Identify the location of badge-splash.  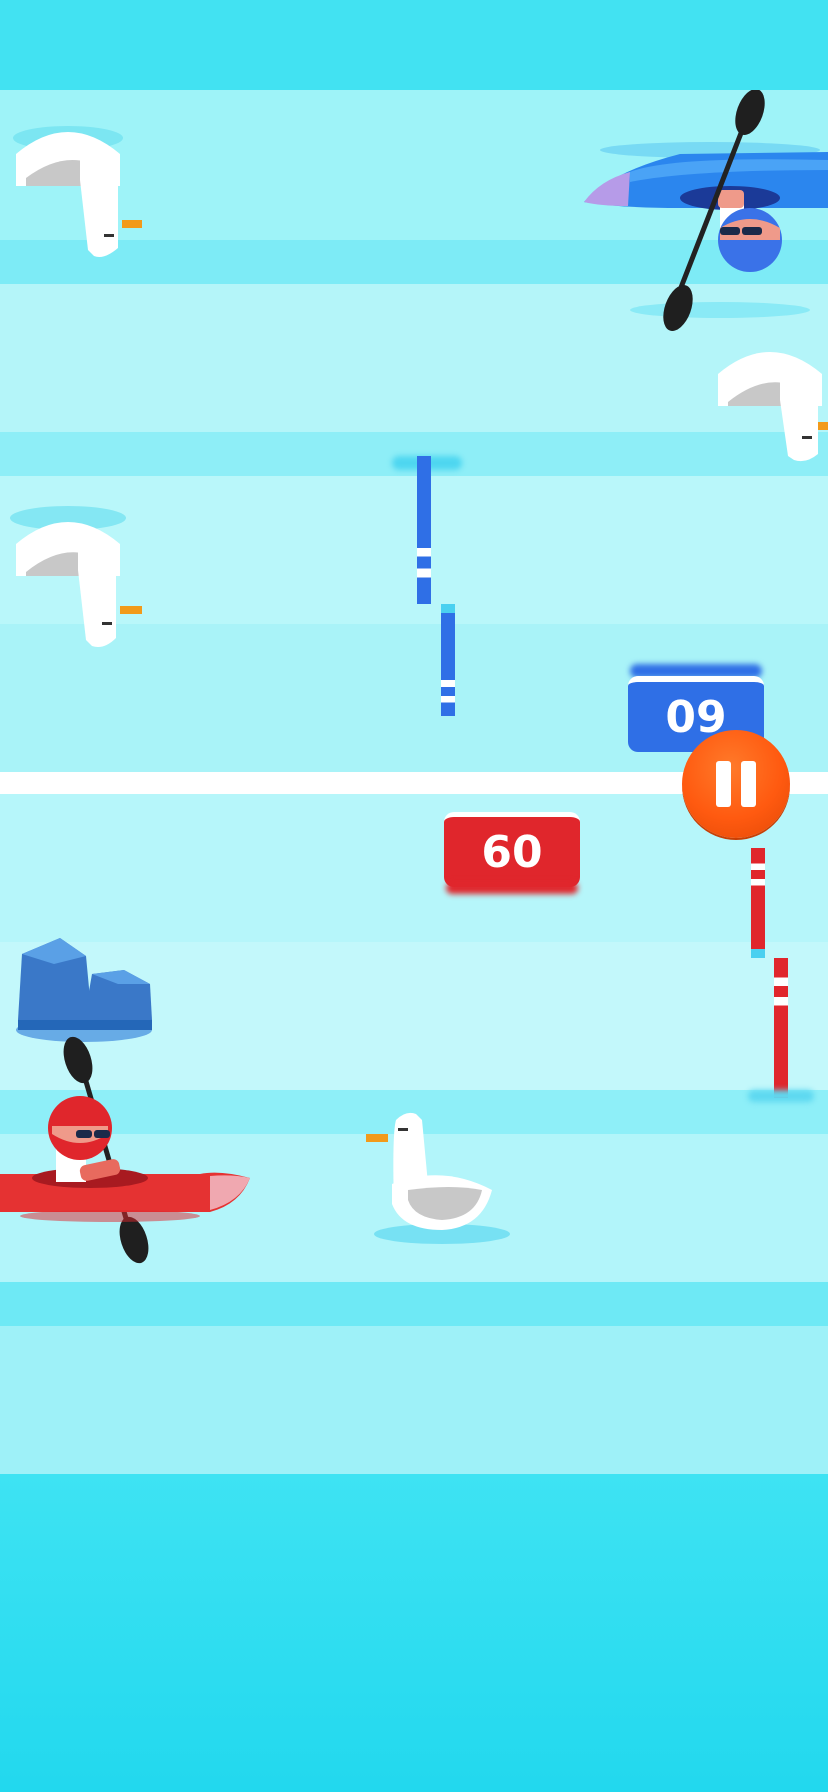
(512, 888).